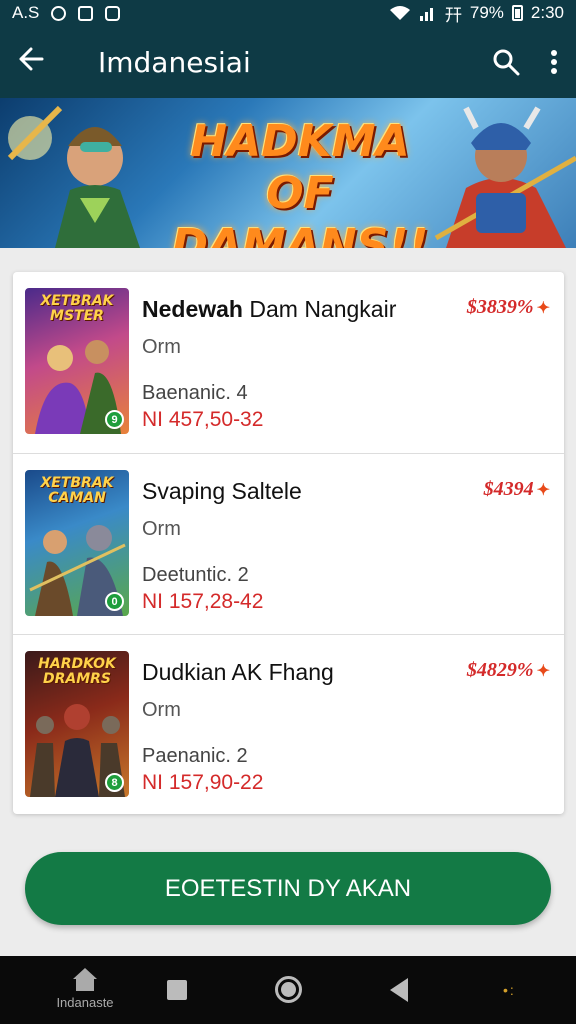 This screenshot has width=576, height=1024. Describe the element at coordinates (77, 361) in the screenshot. I see `game-thumbnail: XETBRAK MSTER 9` at that location.